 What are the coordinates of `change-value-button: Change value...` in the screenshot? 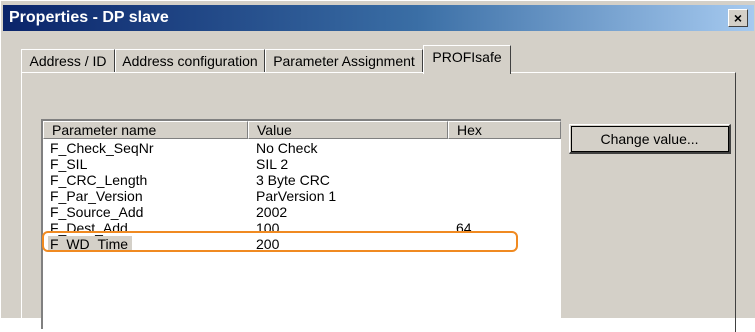 It's located at (650, 139).